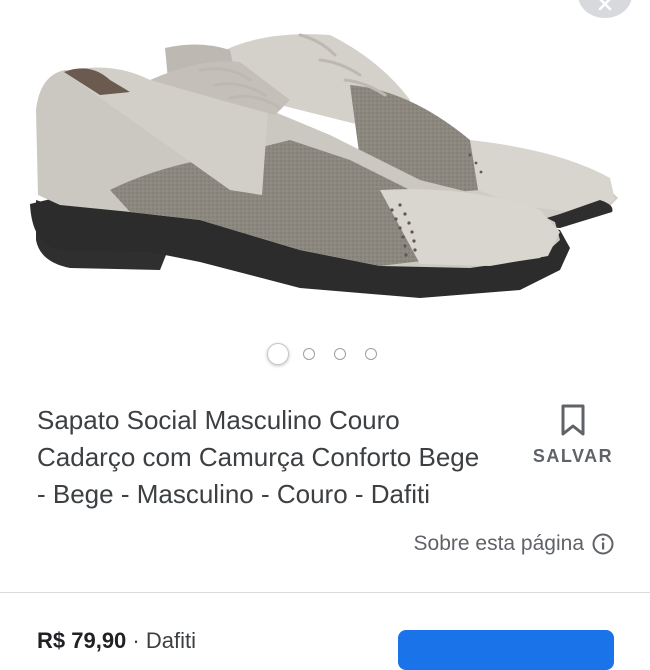 The image size is (650, 670). What do you see at coordinates (170, 640) in the screenshot?
I see `seller-name: Dafiti` at bounding box center [170, 640].